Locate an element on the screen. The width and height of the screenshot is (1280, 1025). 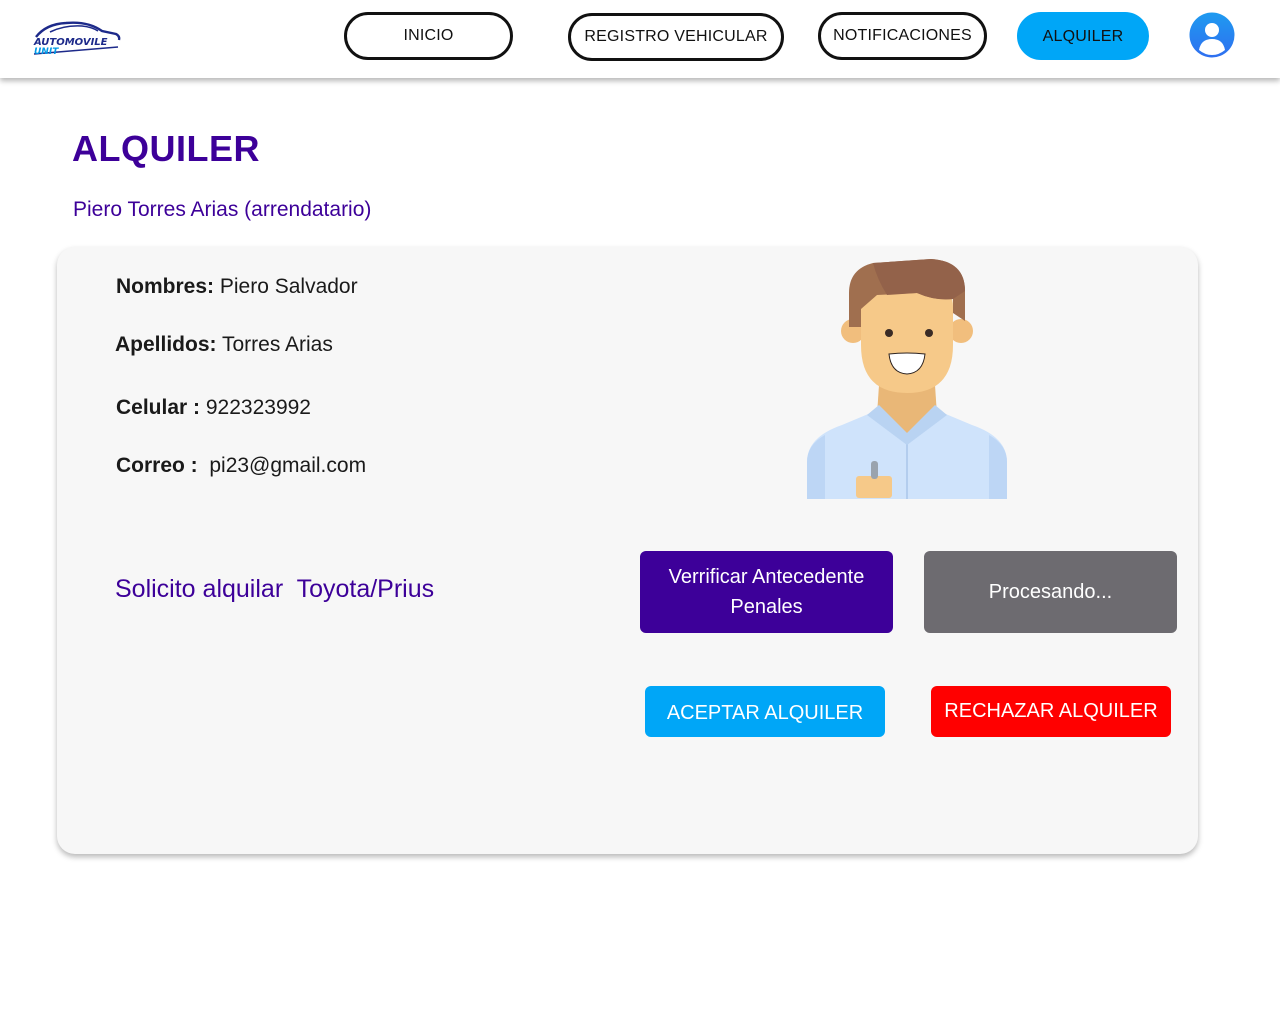
automovile-unit-logo: AUTOMOVILE UNIT is located at coordinates (76, 38).